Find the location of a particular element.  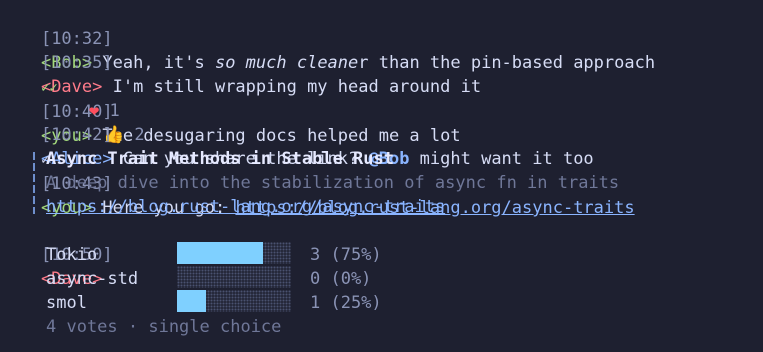

poll-option-label: async-std is located at coordinates (92, 279).